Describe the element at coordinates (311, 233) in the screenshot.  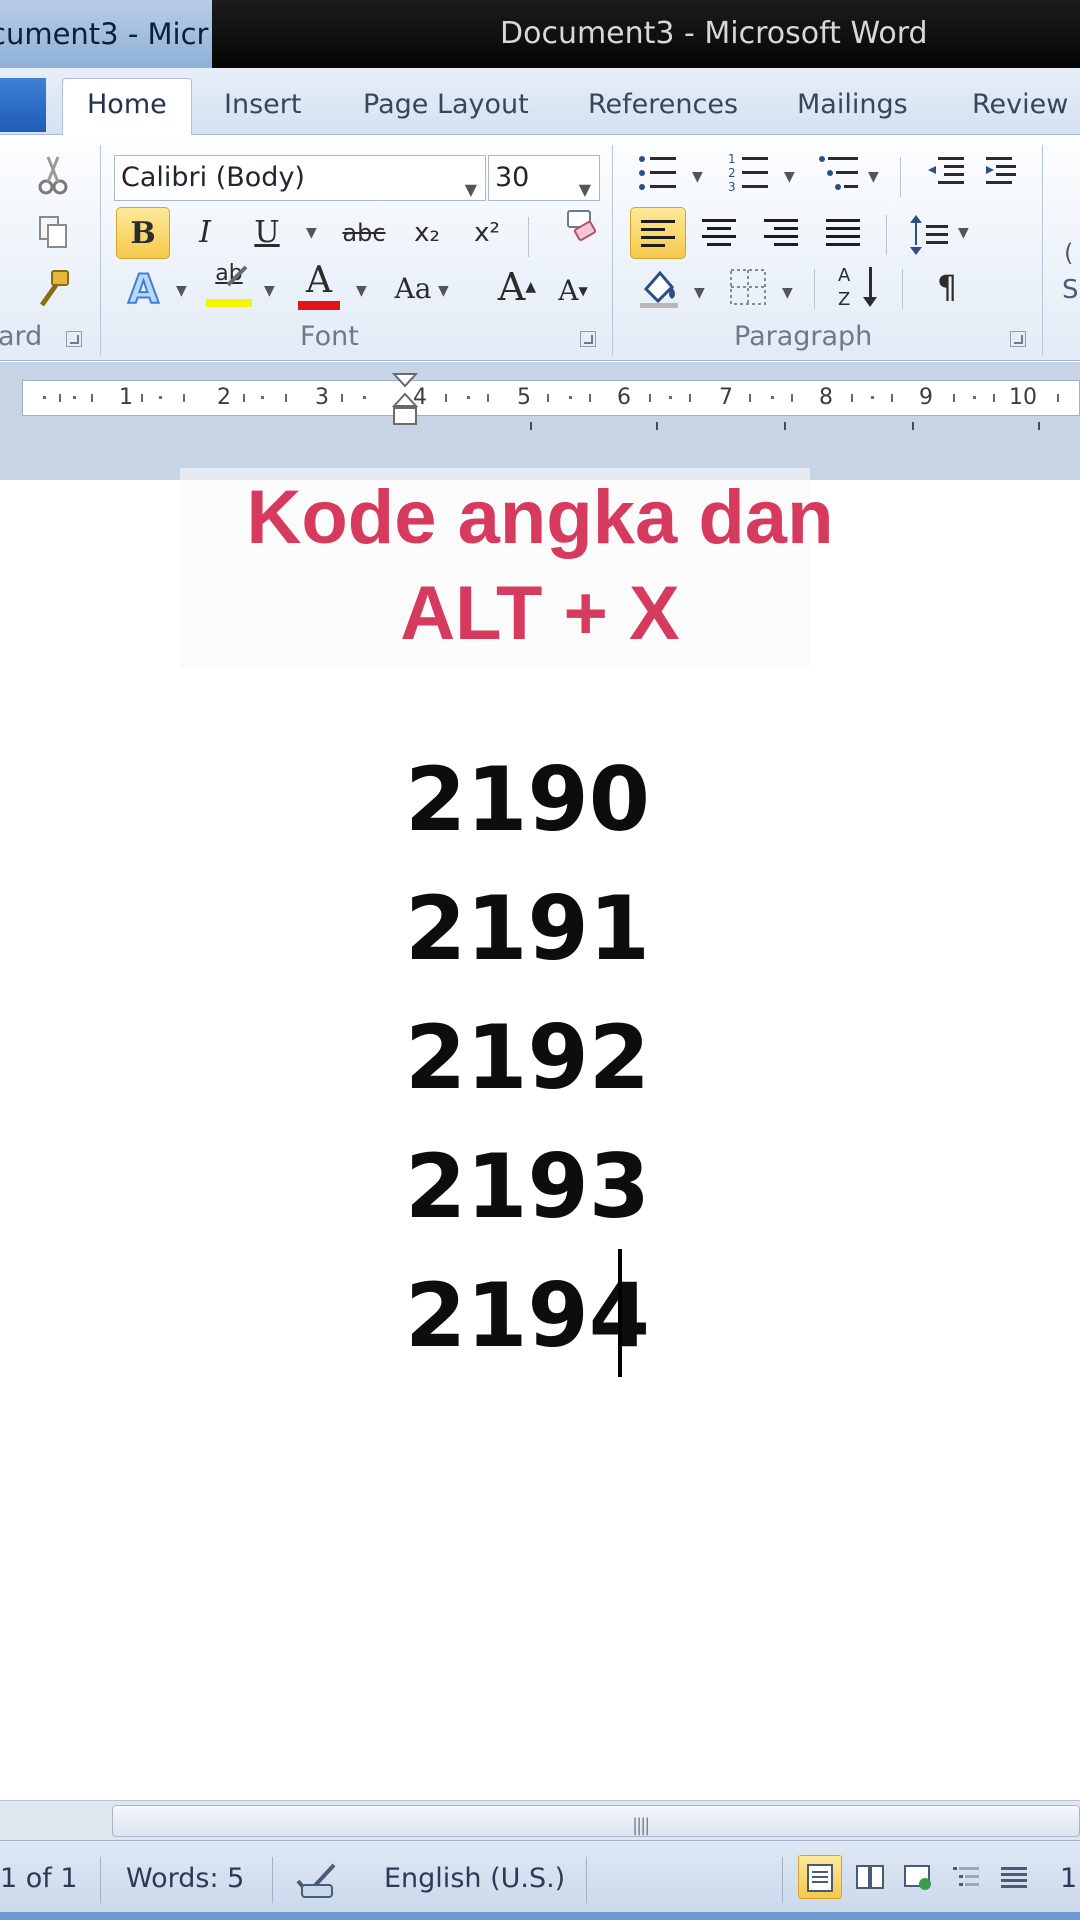
I see `underline-dropdown-icon: ▼` at that location.